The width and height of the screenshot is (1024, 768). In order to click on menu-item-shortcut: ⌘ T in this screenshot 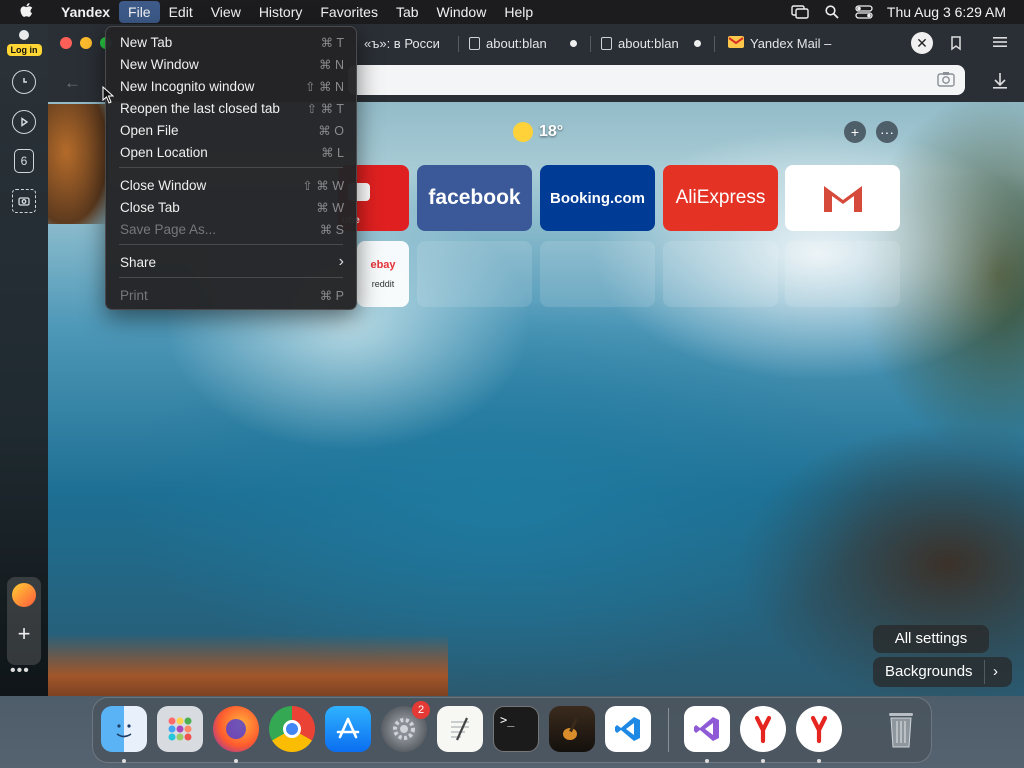, I will do `click(332, 42)`.